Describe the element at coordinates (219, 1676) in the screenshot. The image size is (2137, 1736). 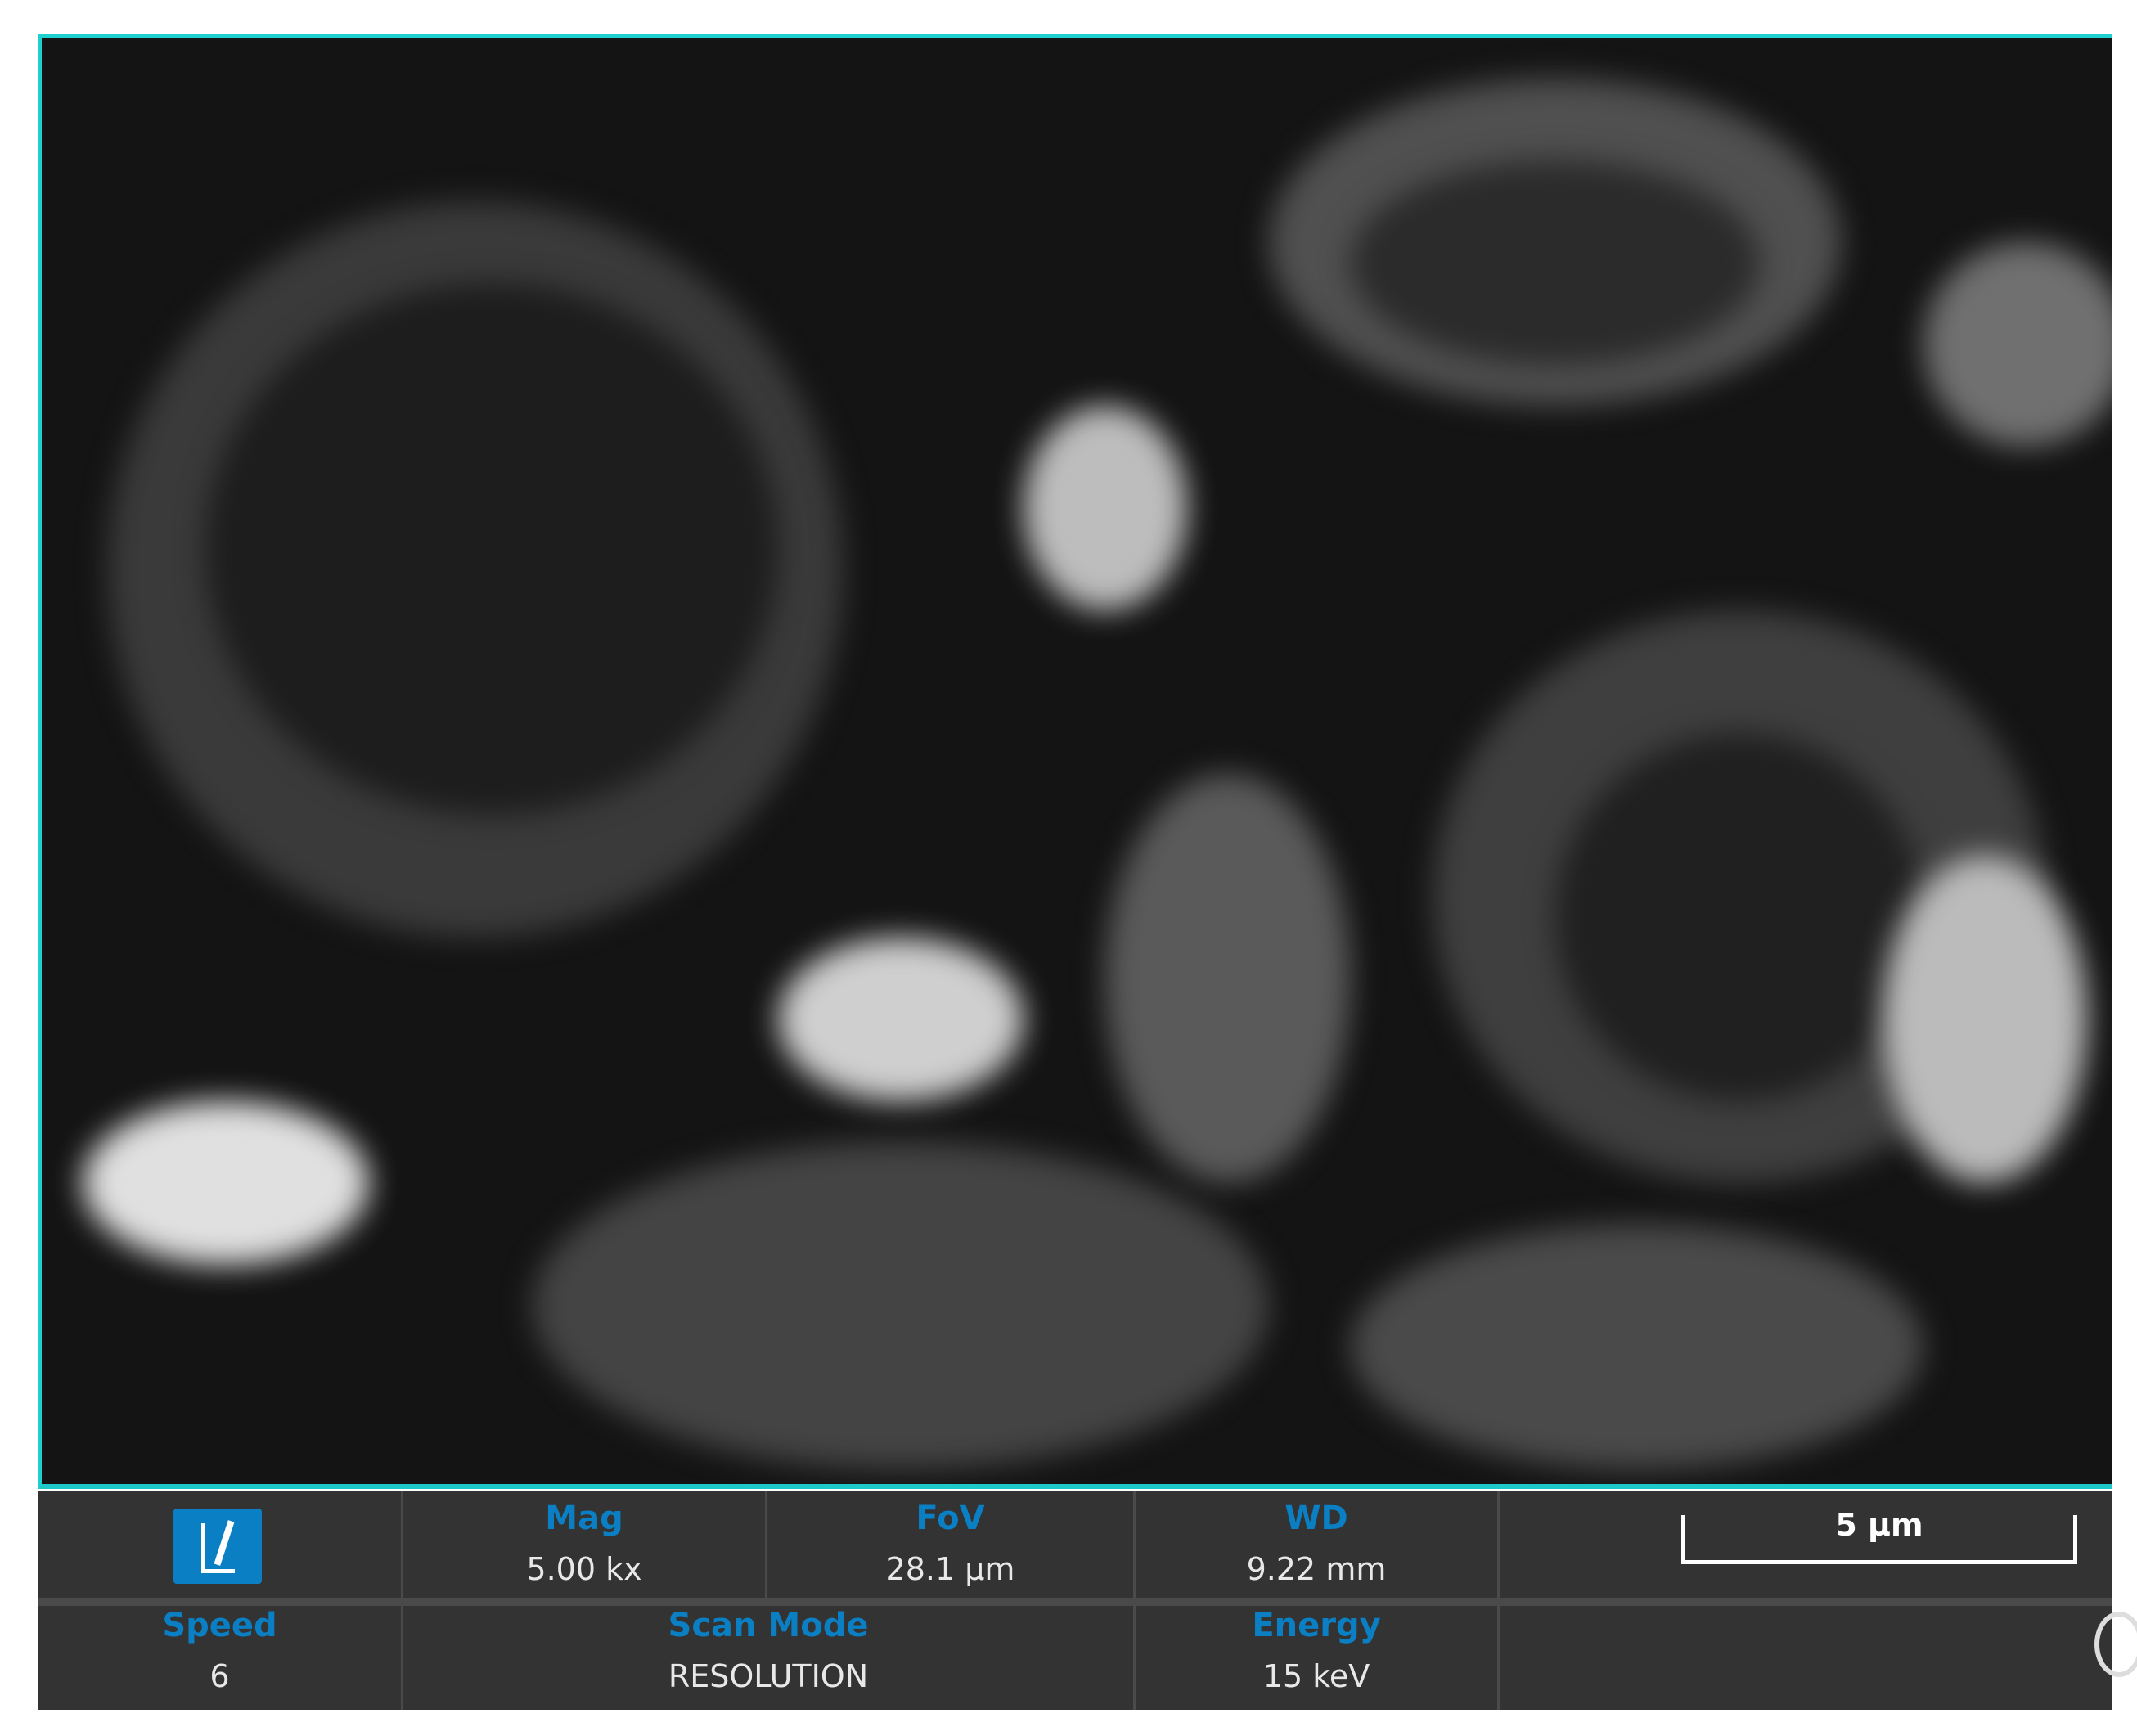
I see `speed-value: 6` at that location.